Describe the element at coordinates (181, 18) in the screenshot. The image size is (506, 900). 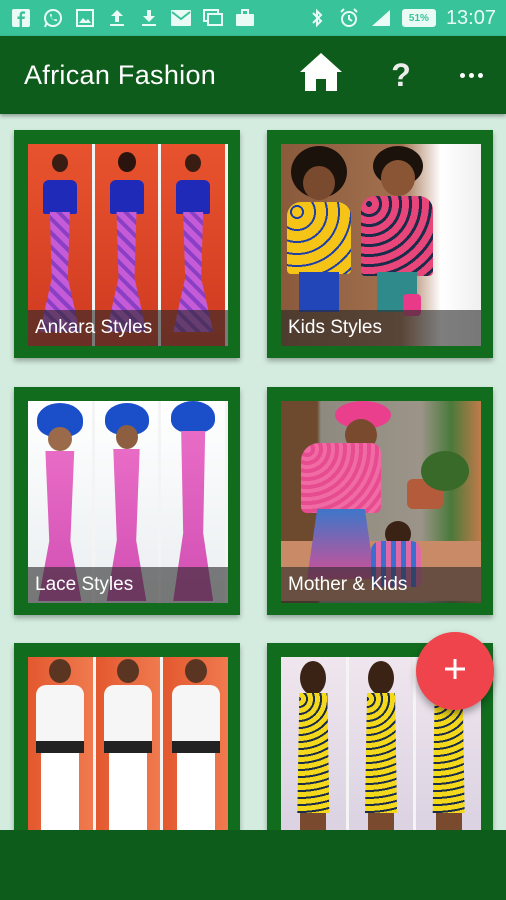
I see `mail-icon` at that location.